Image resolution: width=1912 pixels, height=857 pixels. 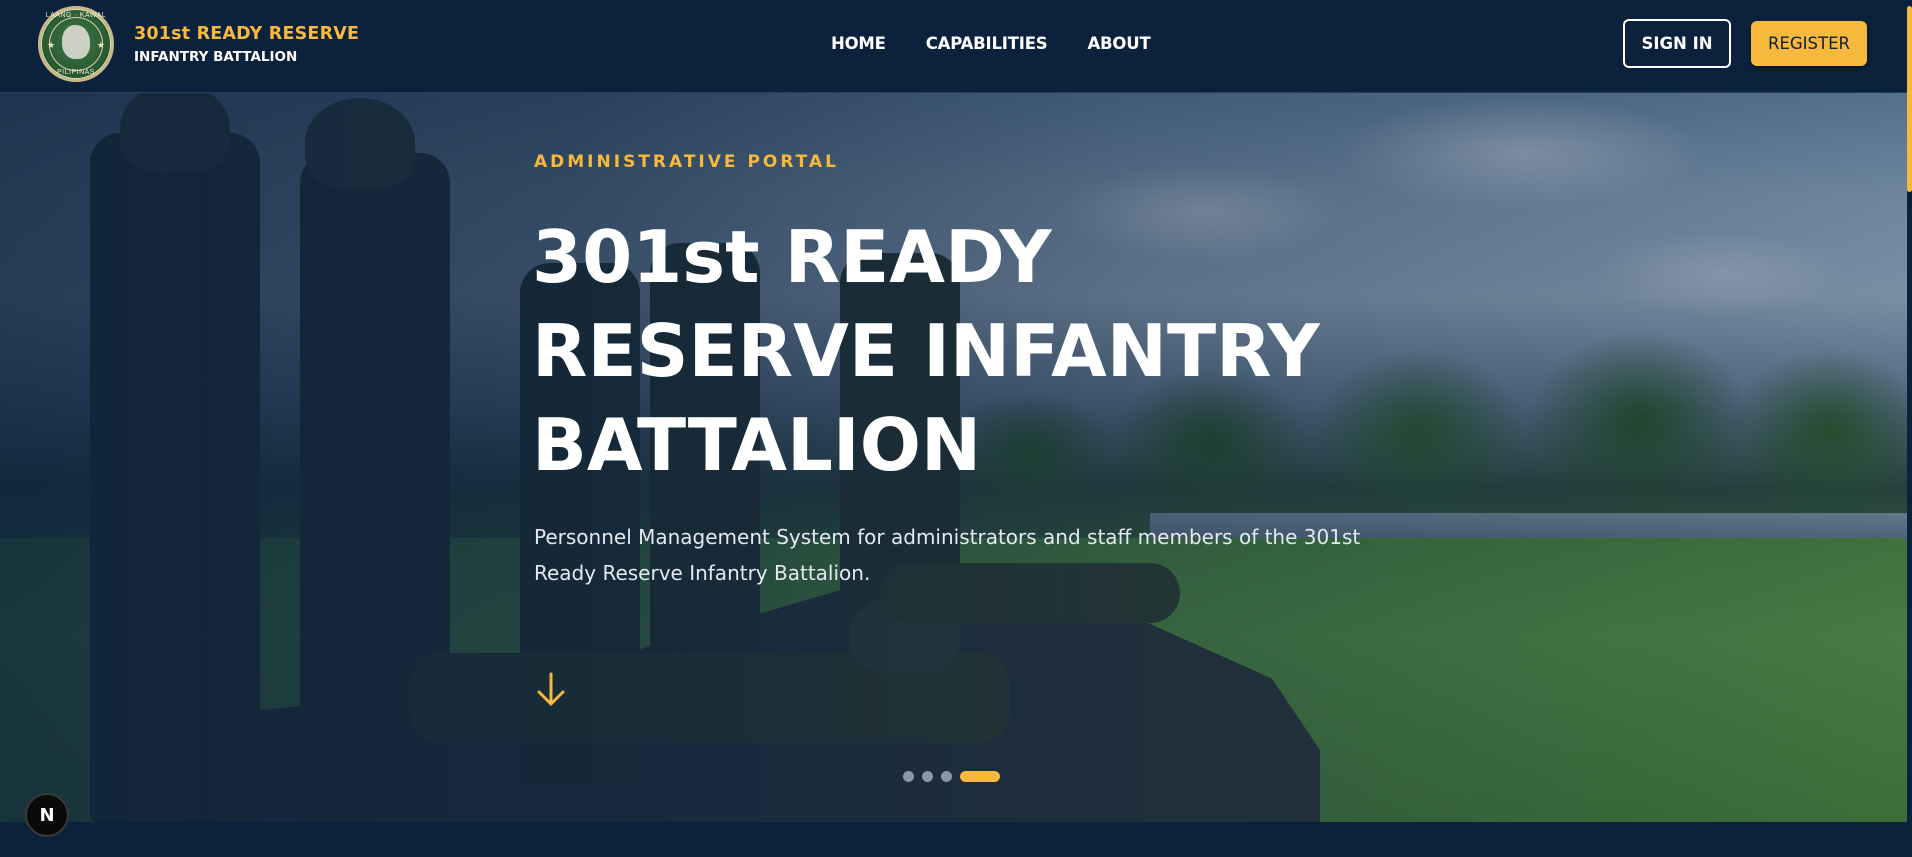 I want to click on emblem-head-icon, so click(x=76, y=42).